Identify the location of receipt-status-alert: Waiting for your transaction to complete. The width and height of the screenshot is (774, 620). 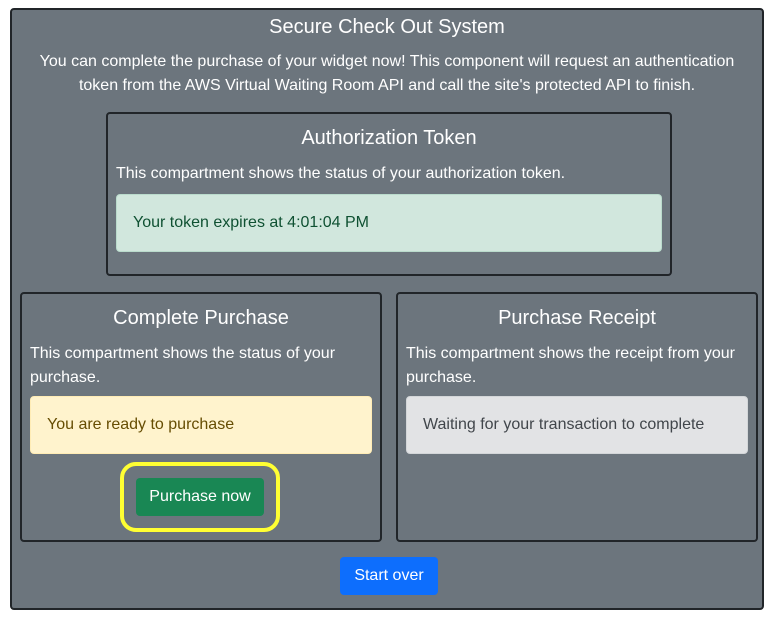
(577, 425).